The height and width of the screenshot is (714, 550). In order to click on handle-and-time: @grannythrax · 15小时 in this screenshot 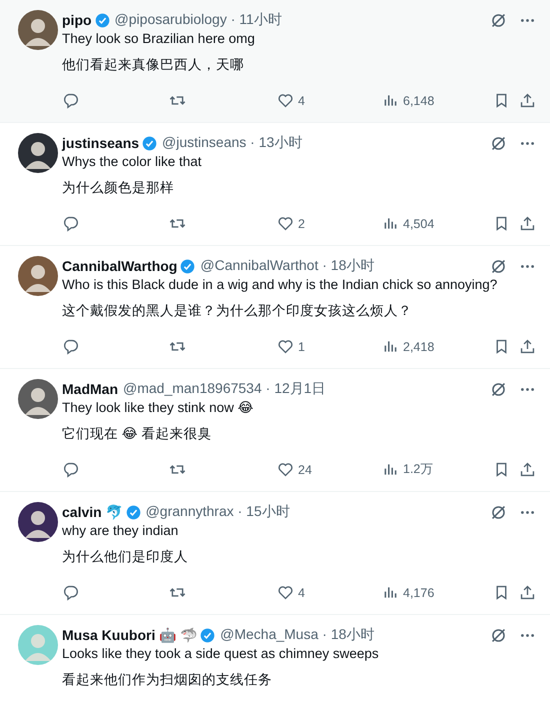, I will do `click(218, 512)`.